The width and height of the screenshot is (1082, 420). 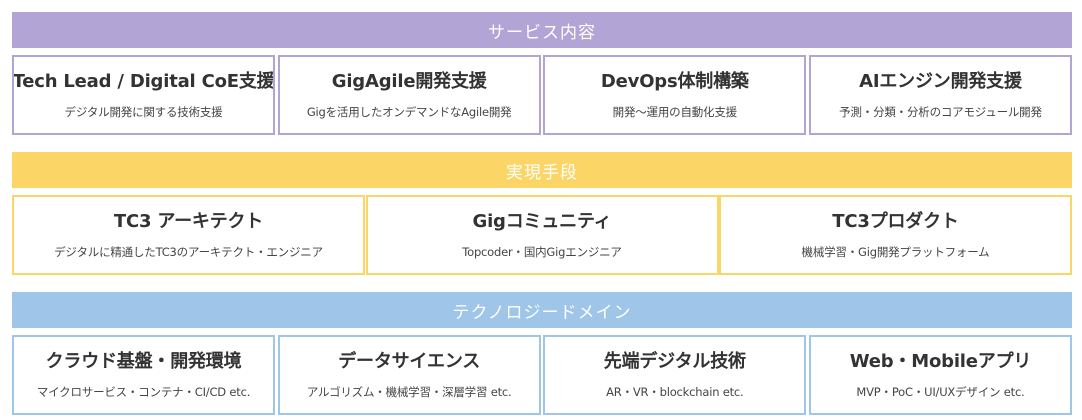 What do you see at coordinates (542, 170) in the screenshot?
I see `section-banner-means: 実現手段` at bounding box center [542, 170].